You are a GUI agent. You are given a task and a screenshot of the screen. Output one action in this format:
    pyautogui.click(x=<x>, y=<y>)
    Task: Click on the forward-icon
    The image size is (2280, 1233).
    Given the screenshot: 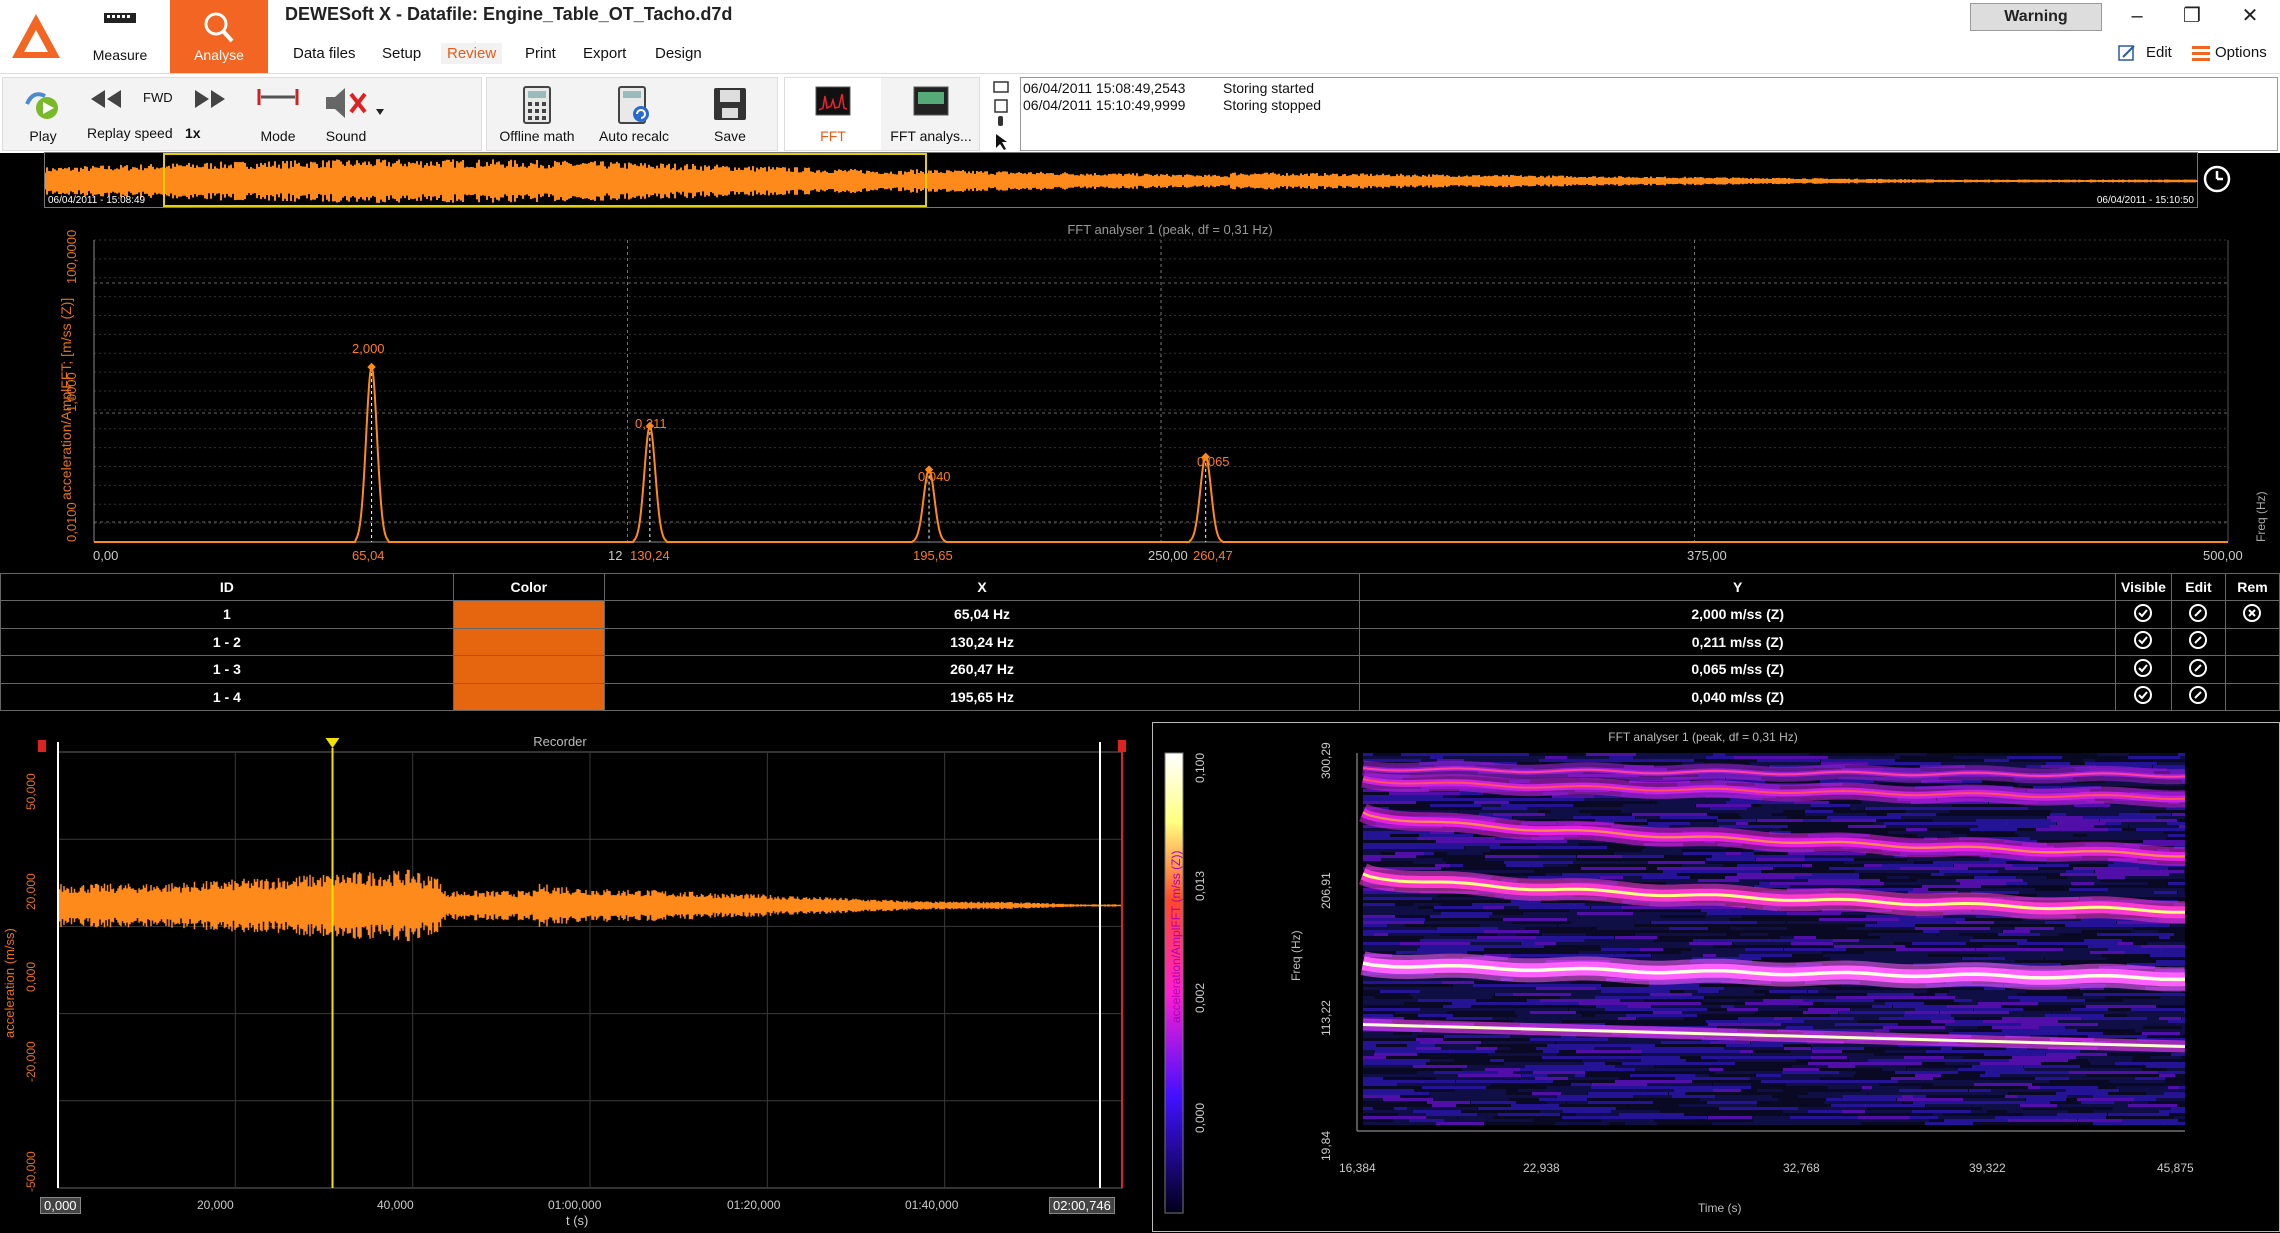 What is the action you would take?
    pyautogui.click(x=210, y=99)
    